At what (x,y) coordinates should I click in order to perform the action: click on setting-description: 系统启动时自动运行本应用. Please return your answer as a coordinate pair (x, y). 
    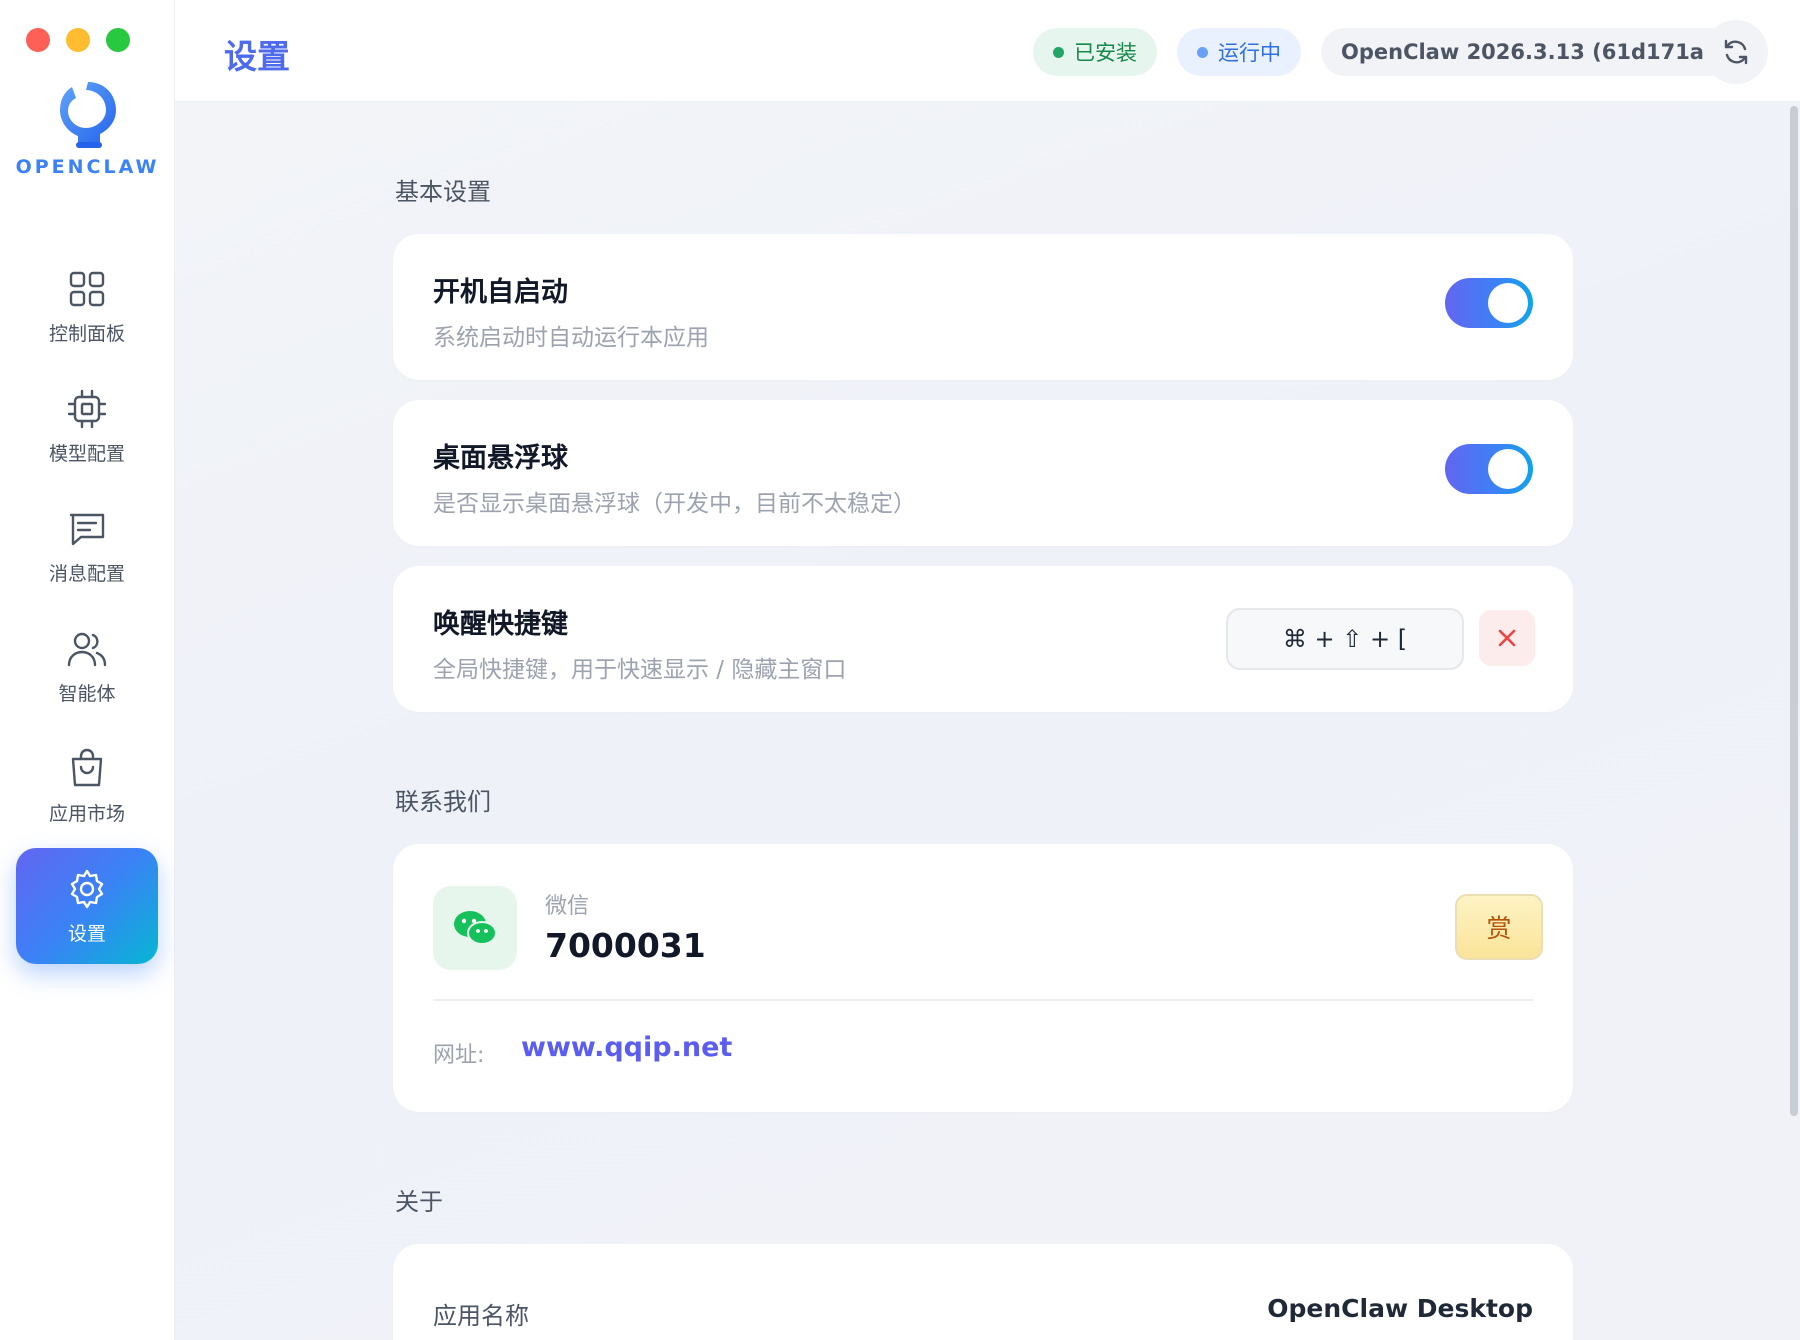
    Looking at the image, I should click on (571, 338).